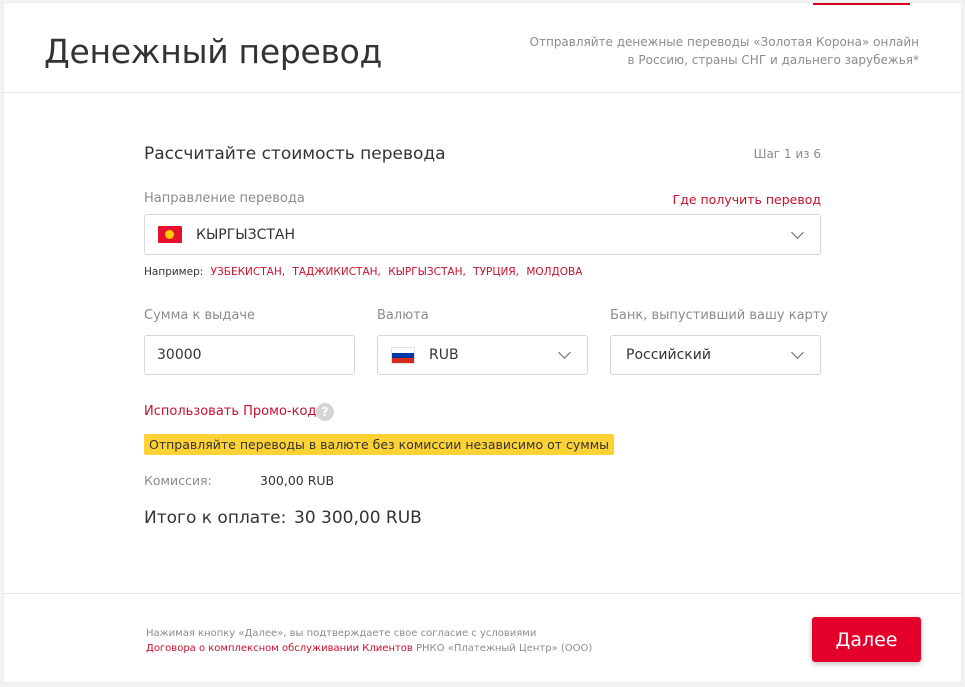 The height and width of the screenshot is (687, 965). Describe the element at coordinates (249, 355) in the screenshot. I see `amount-input` at that location.